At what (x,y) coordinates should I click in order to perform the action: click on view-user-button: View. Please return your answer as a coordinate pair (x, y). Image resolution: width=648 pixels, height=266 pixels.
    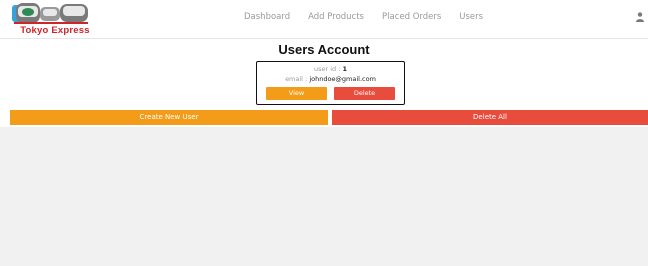
    Looking at the image, I should click on (296, 93).